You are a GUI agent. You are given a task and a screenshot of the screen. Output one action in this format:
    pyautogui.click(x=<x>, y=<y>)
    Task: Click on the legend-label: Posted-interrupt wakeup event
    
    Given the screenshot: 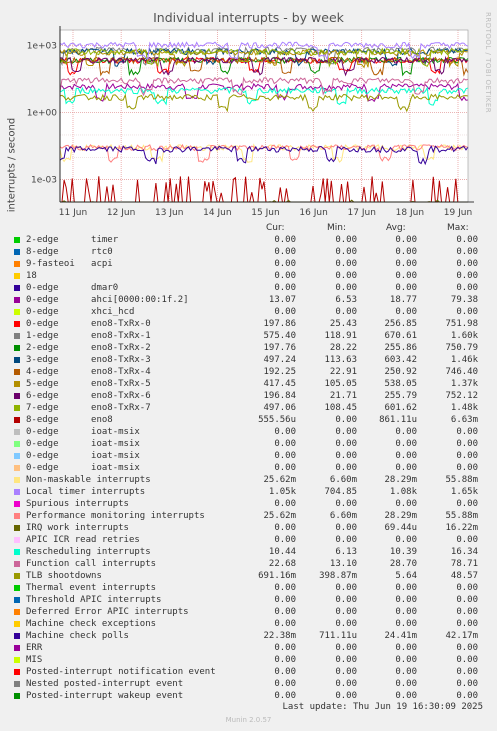 What is the action you would take?
    pyautogui.click(x=105, y=696)
    